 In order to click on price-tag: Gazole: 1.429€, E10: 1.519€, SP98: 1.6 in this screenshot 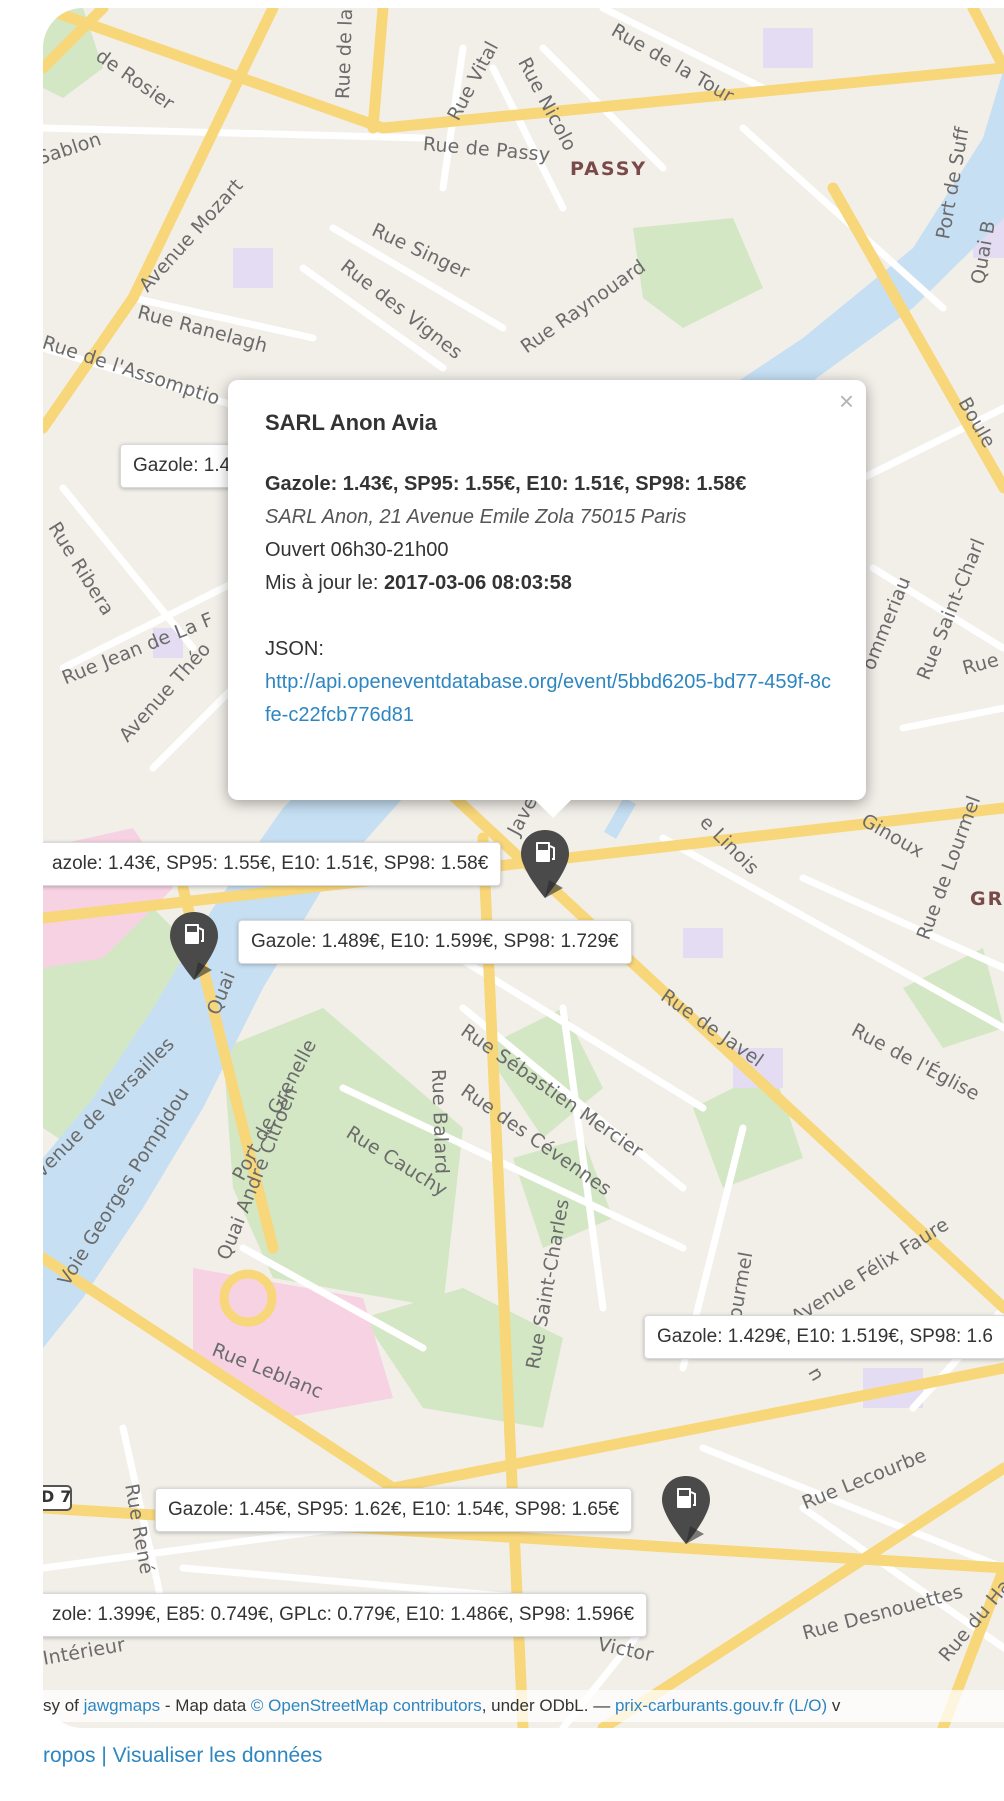, I will do `click(824, 1337)`.